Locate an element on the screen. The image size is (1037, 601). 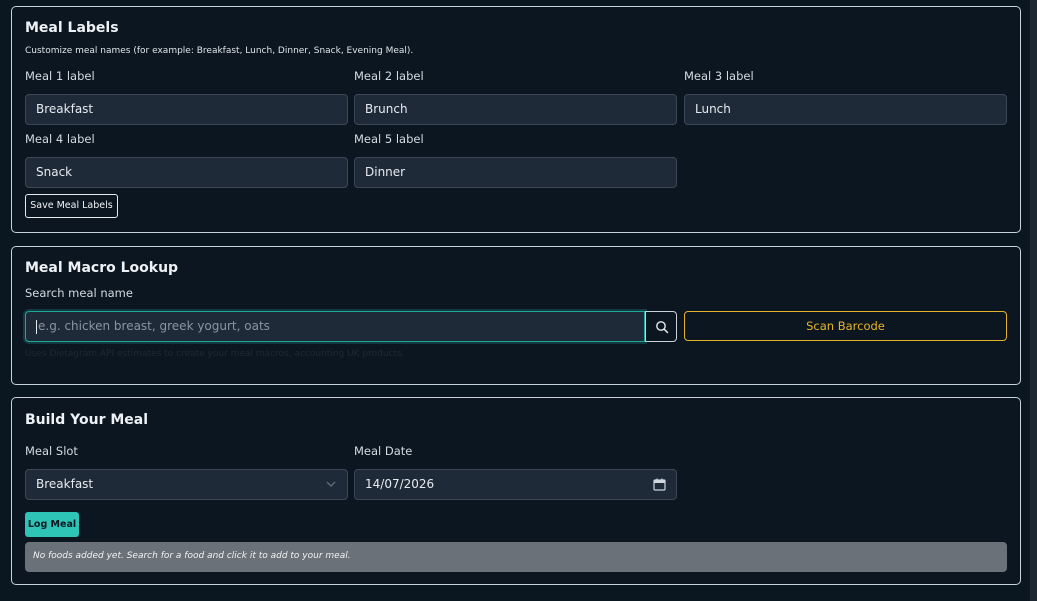
save-meal-labels-button: Save Meal Labels is located at coordinates (71, 206).